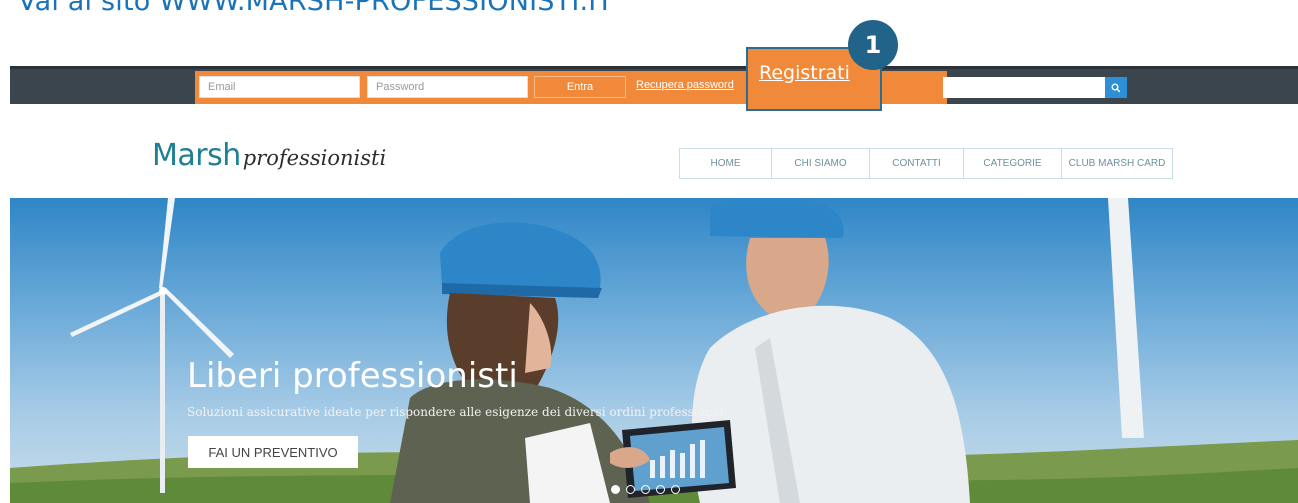  What do you see at coordinates (821, 163) in the screenshot?
I see `nav-chi-siamo: CHI SIAMO` at bounding box center [821, 163].